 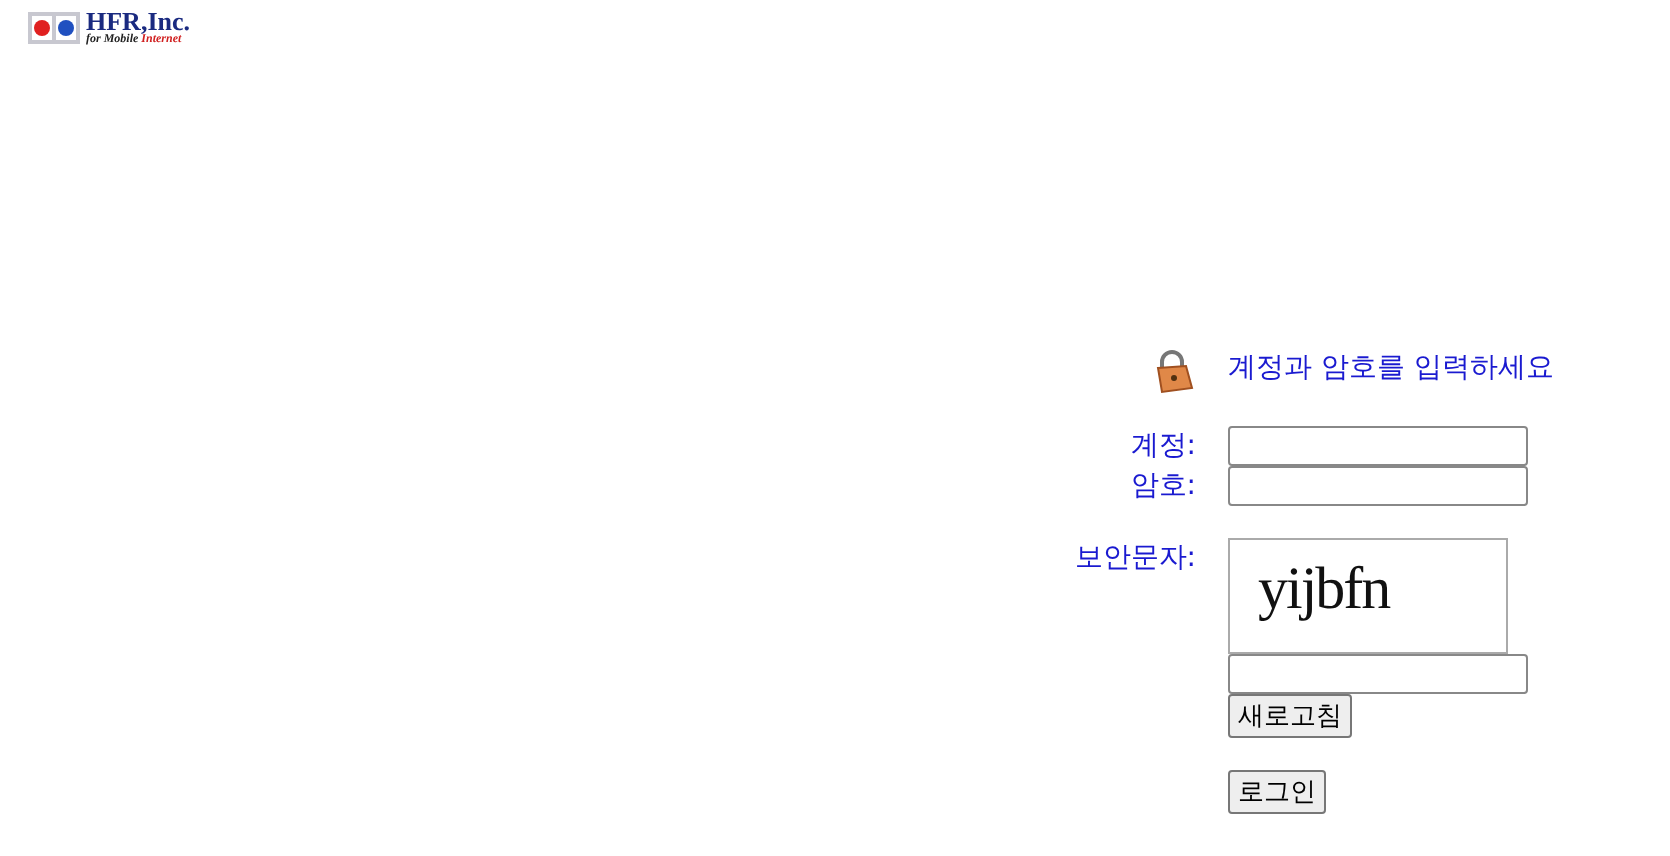 What do you see at coordinates (1378, 674) in the screenshot?
I see `captcha-field` at bounding box center [1378, 674].